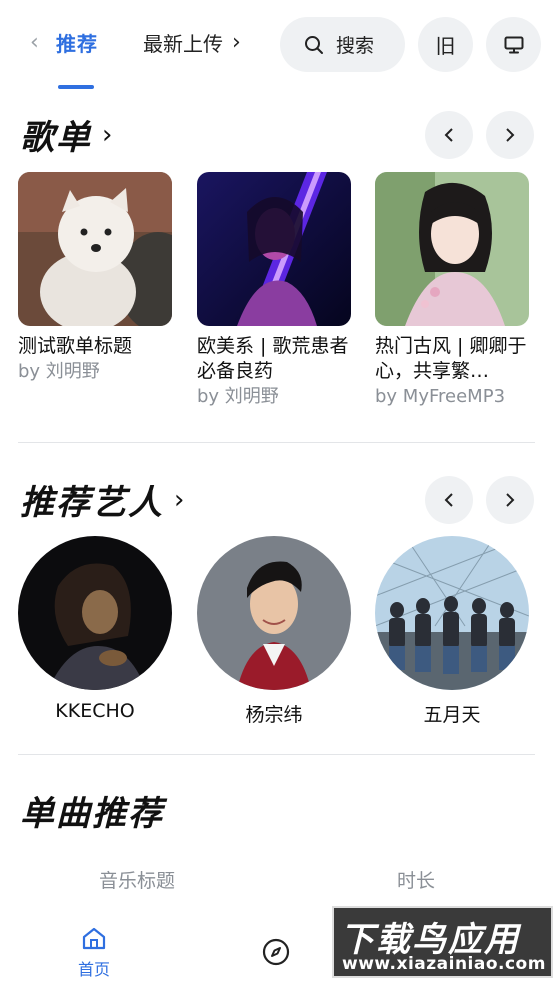 The width and height of the screenshot is (553, 983). I want to click on playlist-author: by MyFreeMP3, so click(440, 396).